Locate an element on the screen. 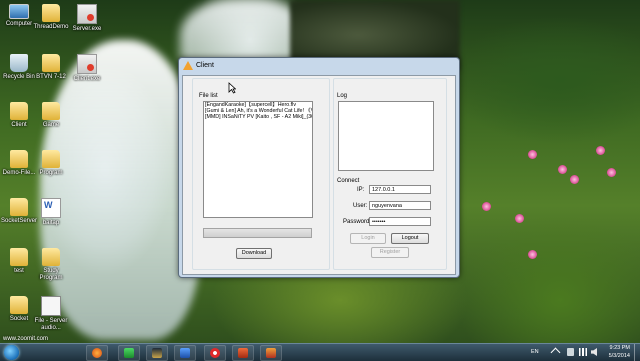  icon-label: BTVN 7-12 is located at coordinates (51, 77).